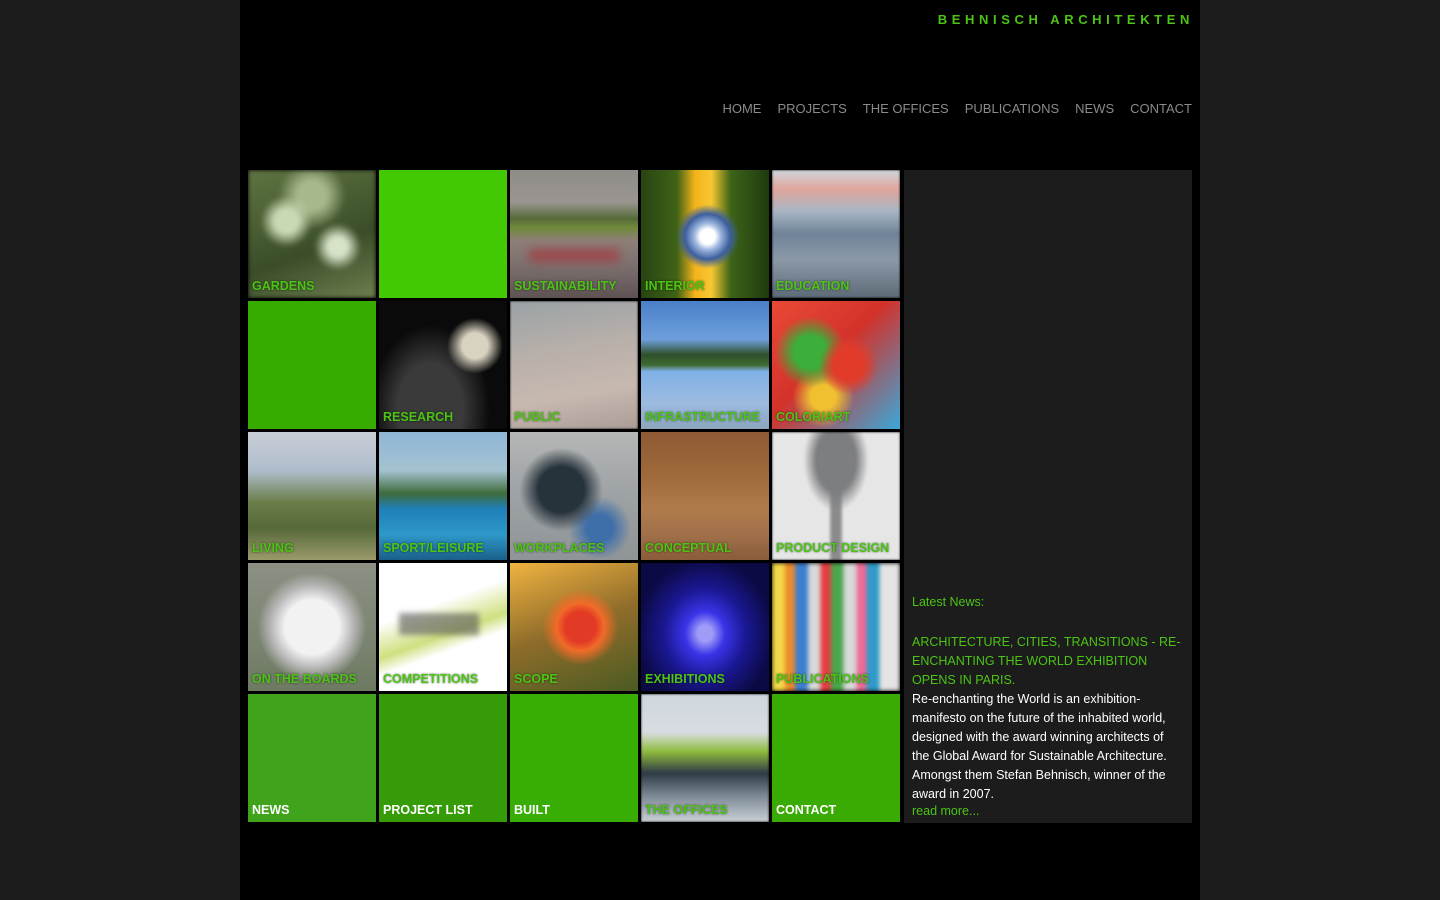 The height and width of the screenshot is (900, 1440). I want to click on tile-exhibitions: EXHIBITIONS, so click(705, 627).